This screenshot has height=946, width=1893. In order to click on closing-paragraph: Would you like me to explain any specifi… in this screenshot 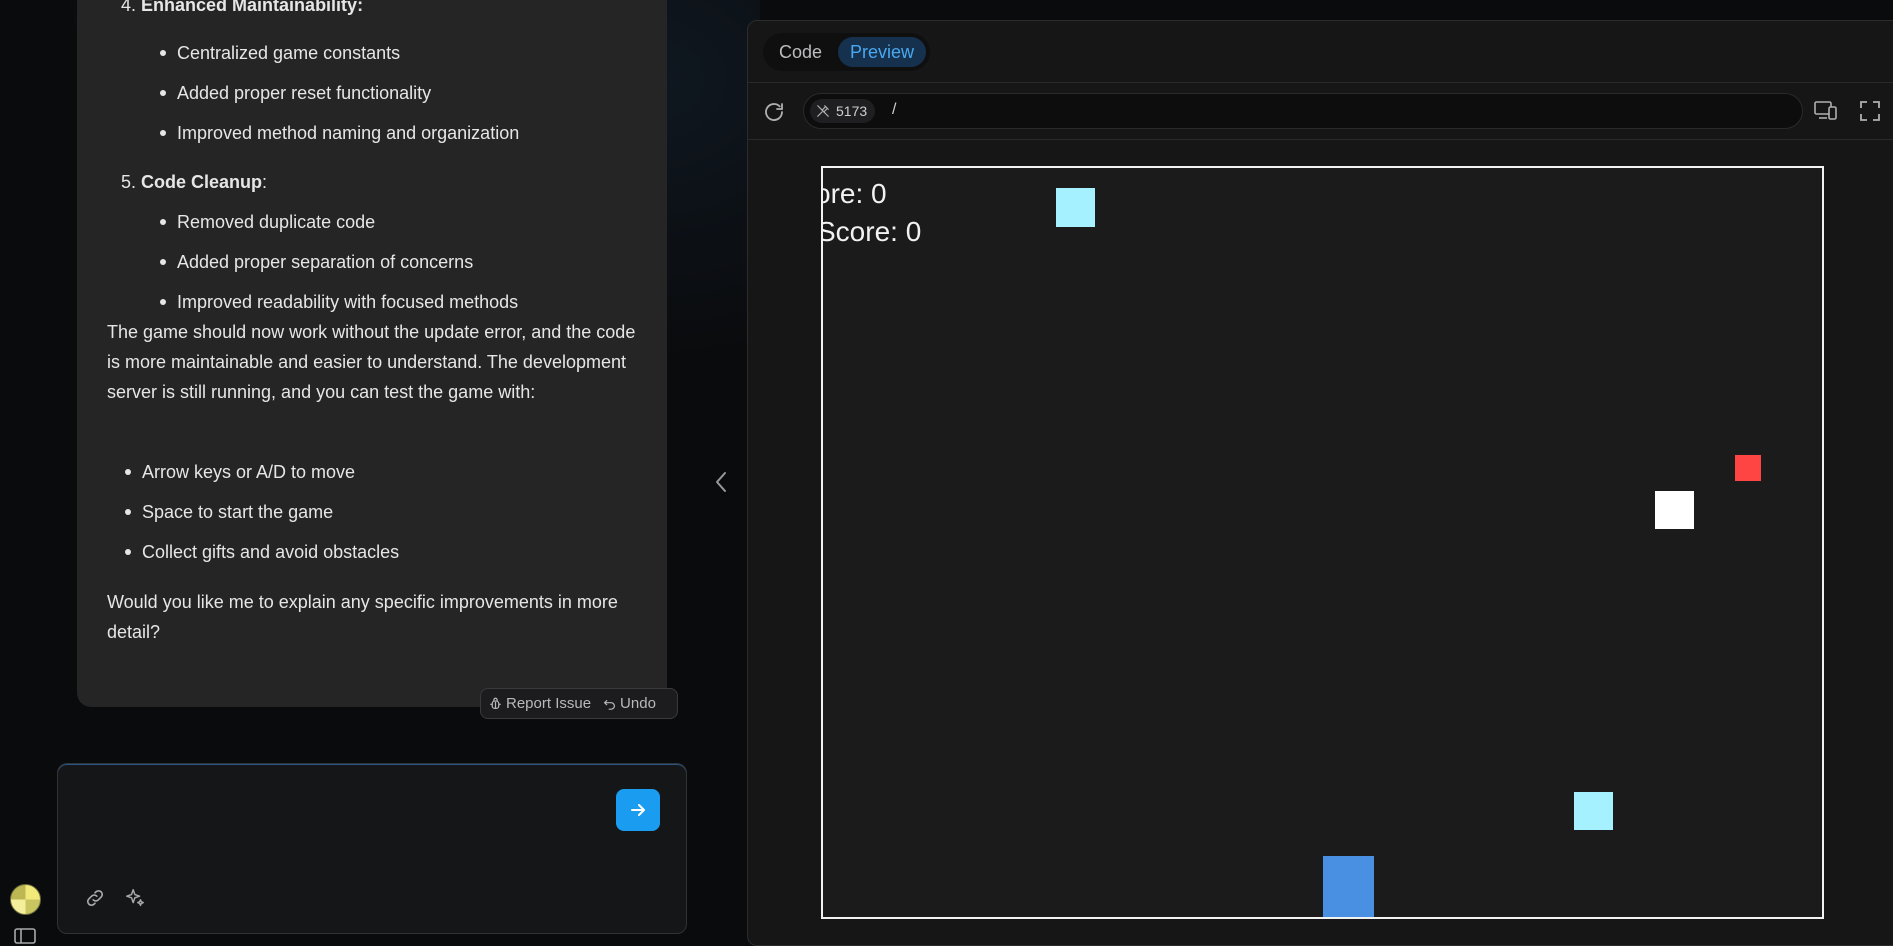, I will do `click(362, 617)`.